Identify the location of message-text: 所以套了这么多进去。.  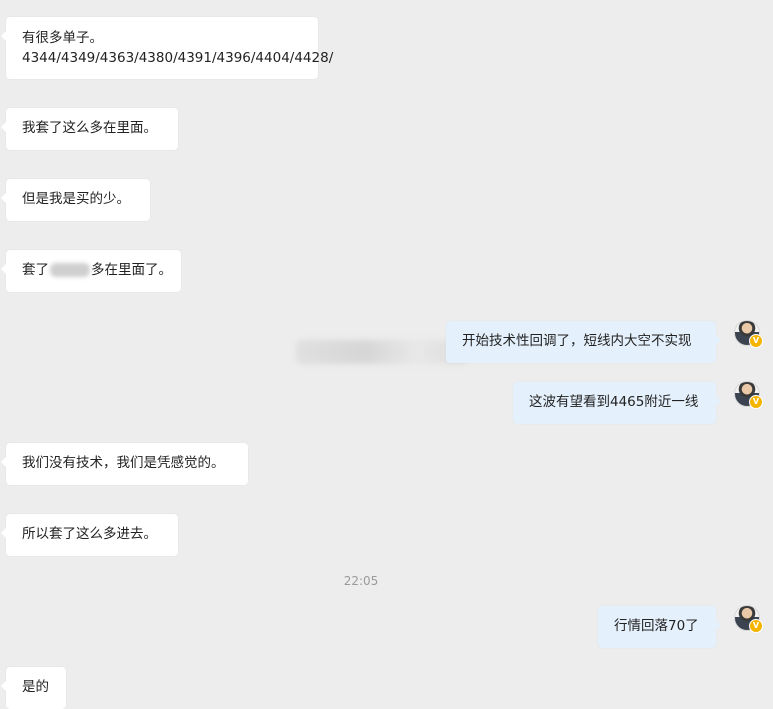
(89, 534).